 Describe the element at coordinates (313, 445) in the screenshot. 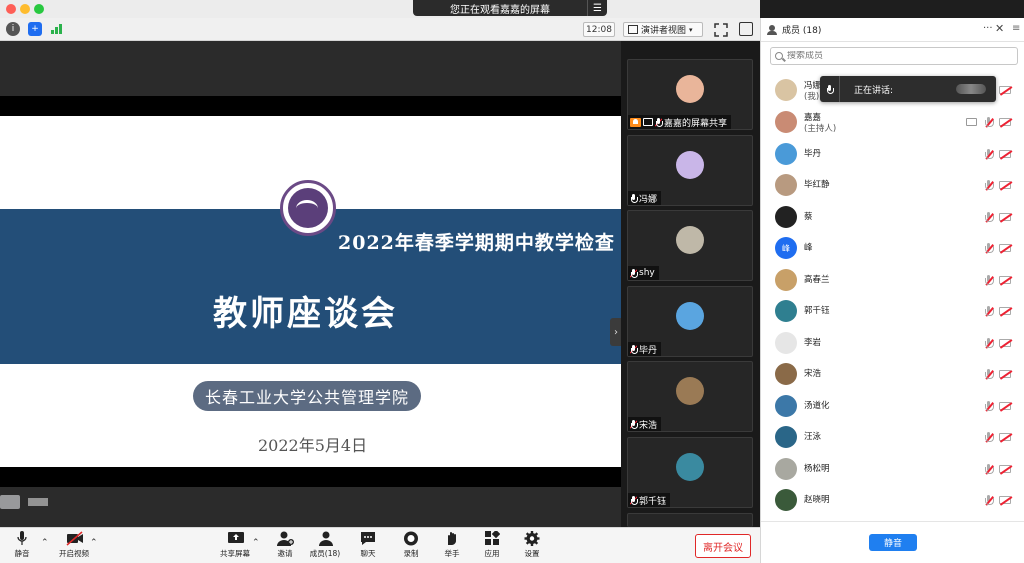

I see `slide-date: 2022年5月4日` at that location.